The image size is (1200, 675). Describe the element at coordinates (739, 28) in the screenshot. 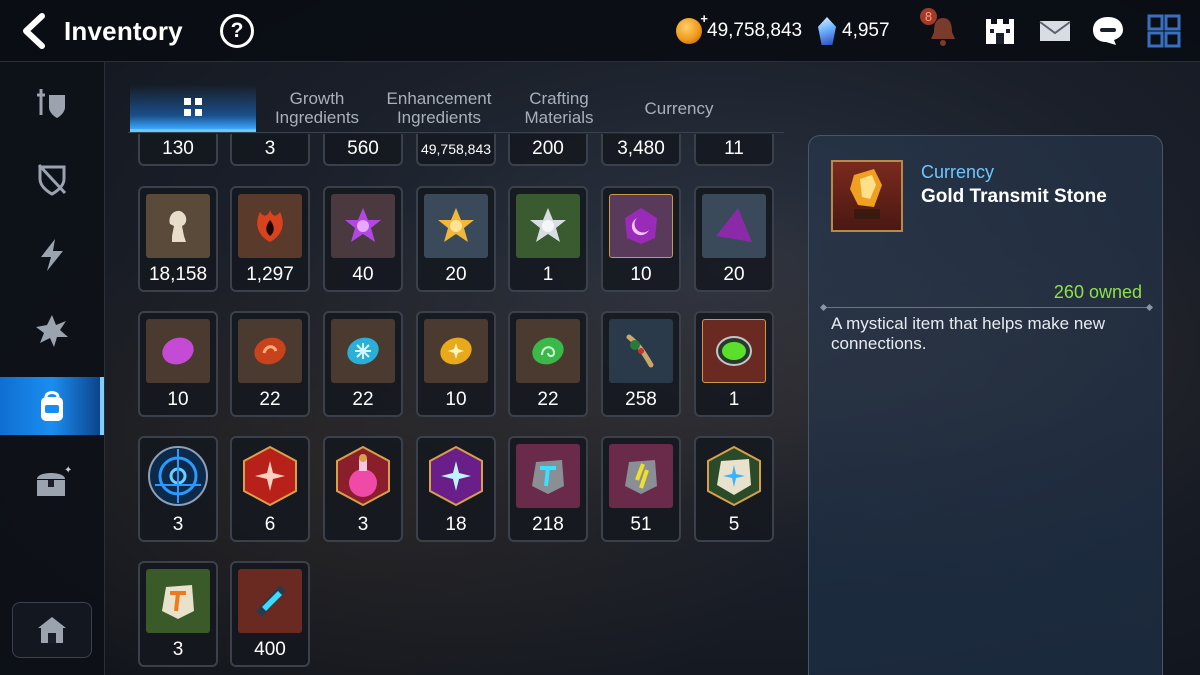

I see `gold-currency: + 49,758,843` at that location.